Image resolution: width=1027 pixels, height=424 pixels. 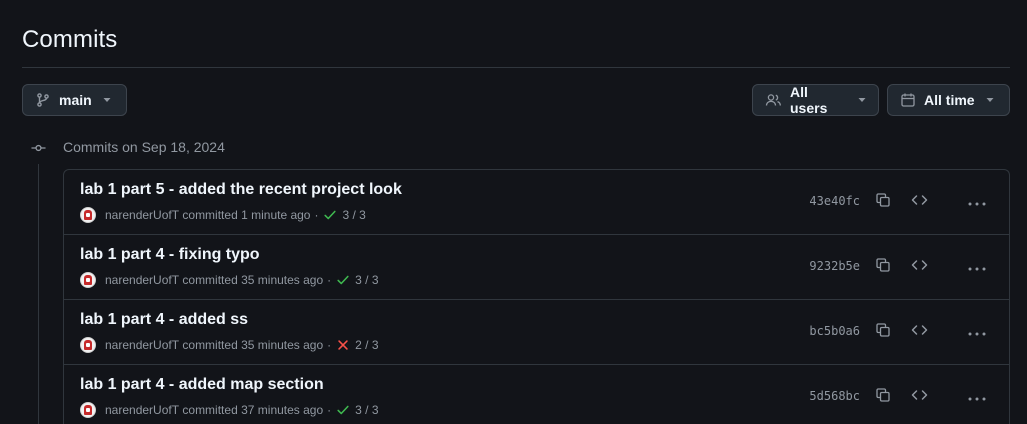 I want to click on commit-message-link: lab 1 part 4 - added ss, so click(x=164, y=320).